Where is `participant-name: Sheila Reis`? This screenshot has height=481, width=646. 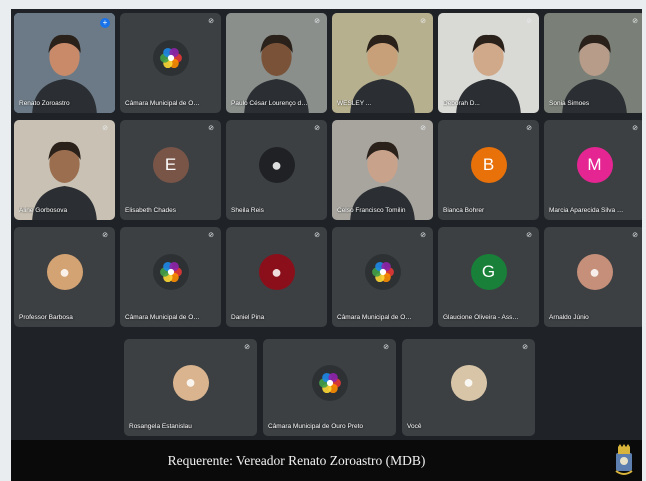 participant-name: Sheila Reis is located at coordinates (247, 210).